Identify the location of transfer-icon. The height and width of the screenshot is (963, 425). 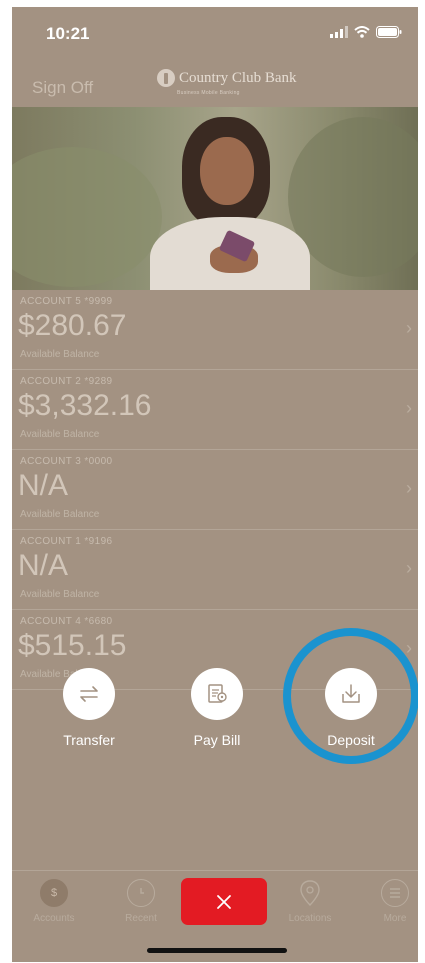
(89, 694).